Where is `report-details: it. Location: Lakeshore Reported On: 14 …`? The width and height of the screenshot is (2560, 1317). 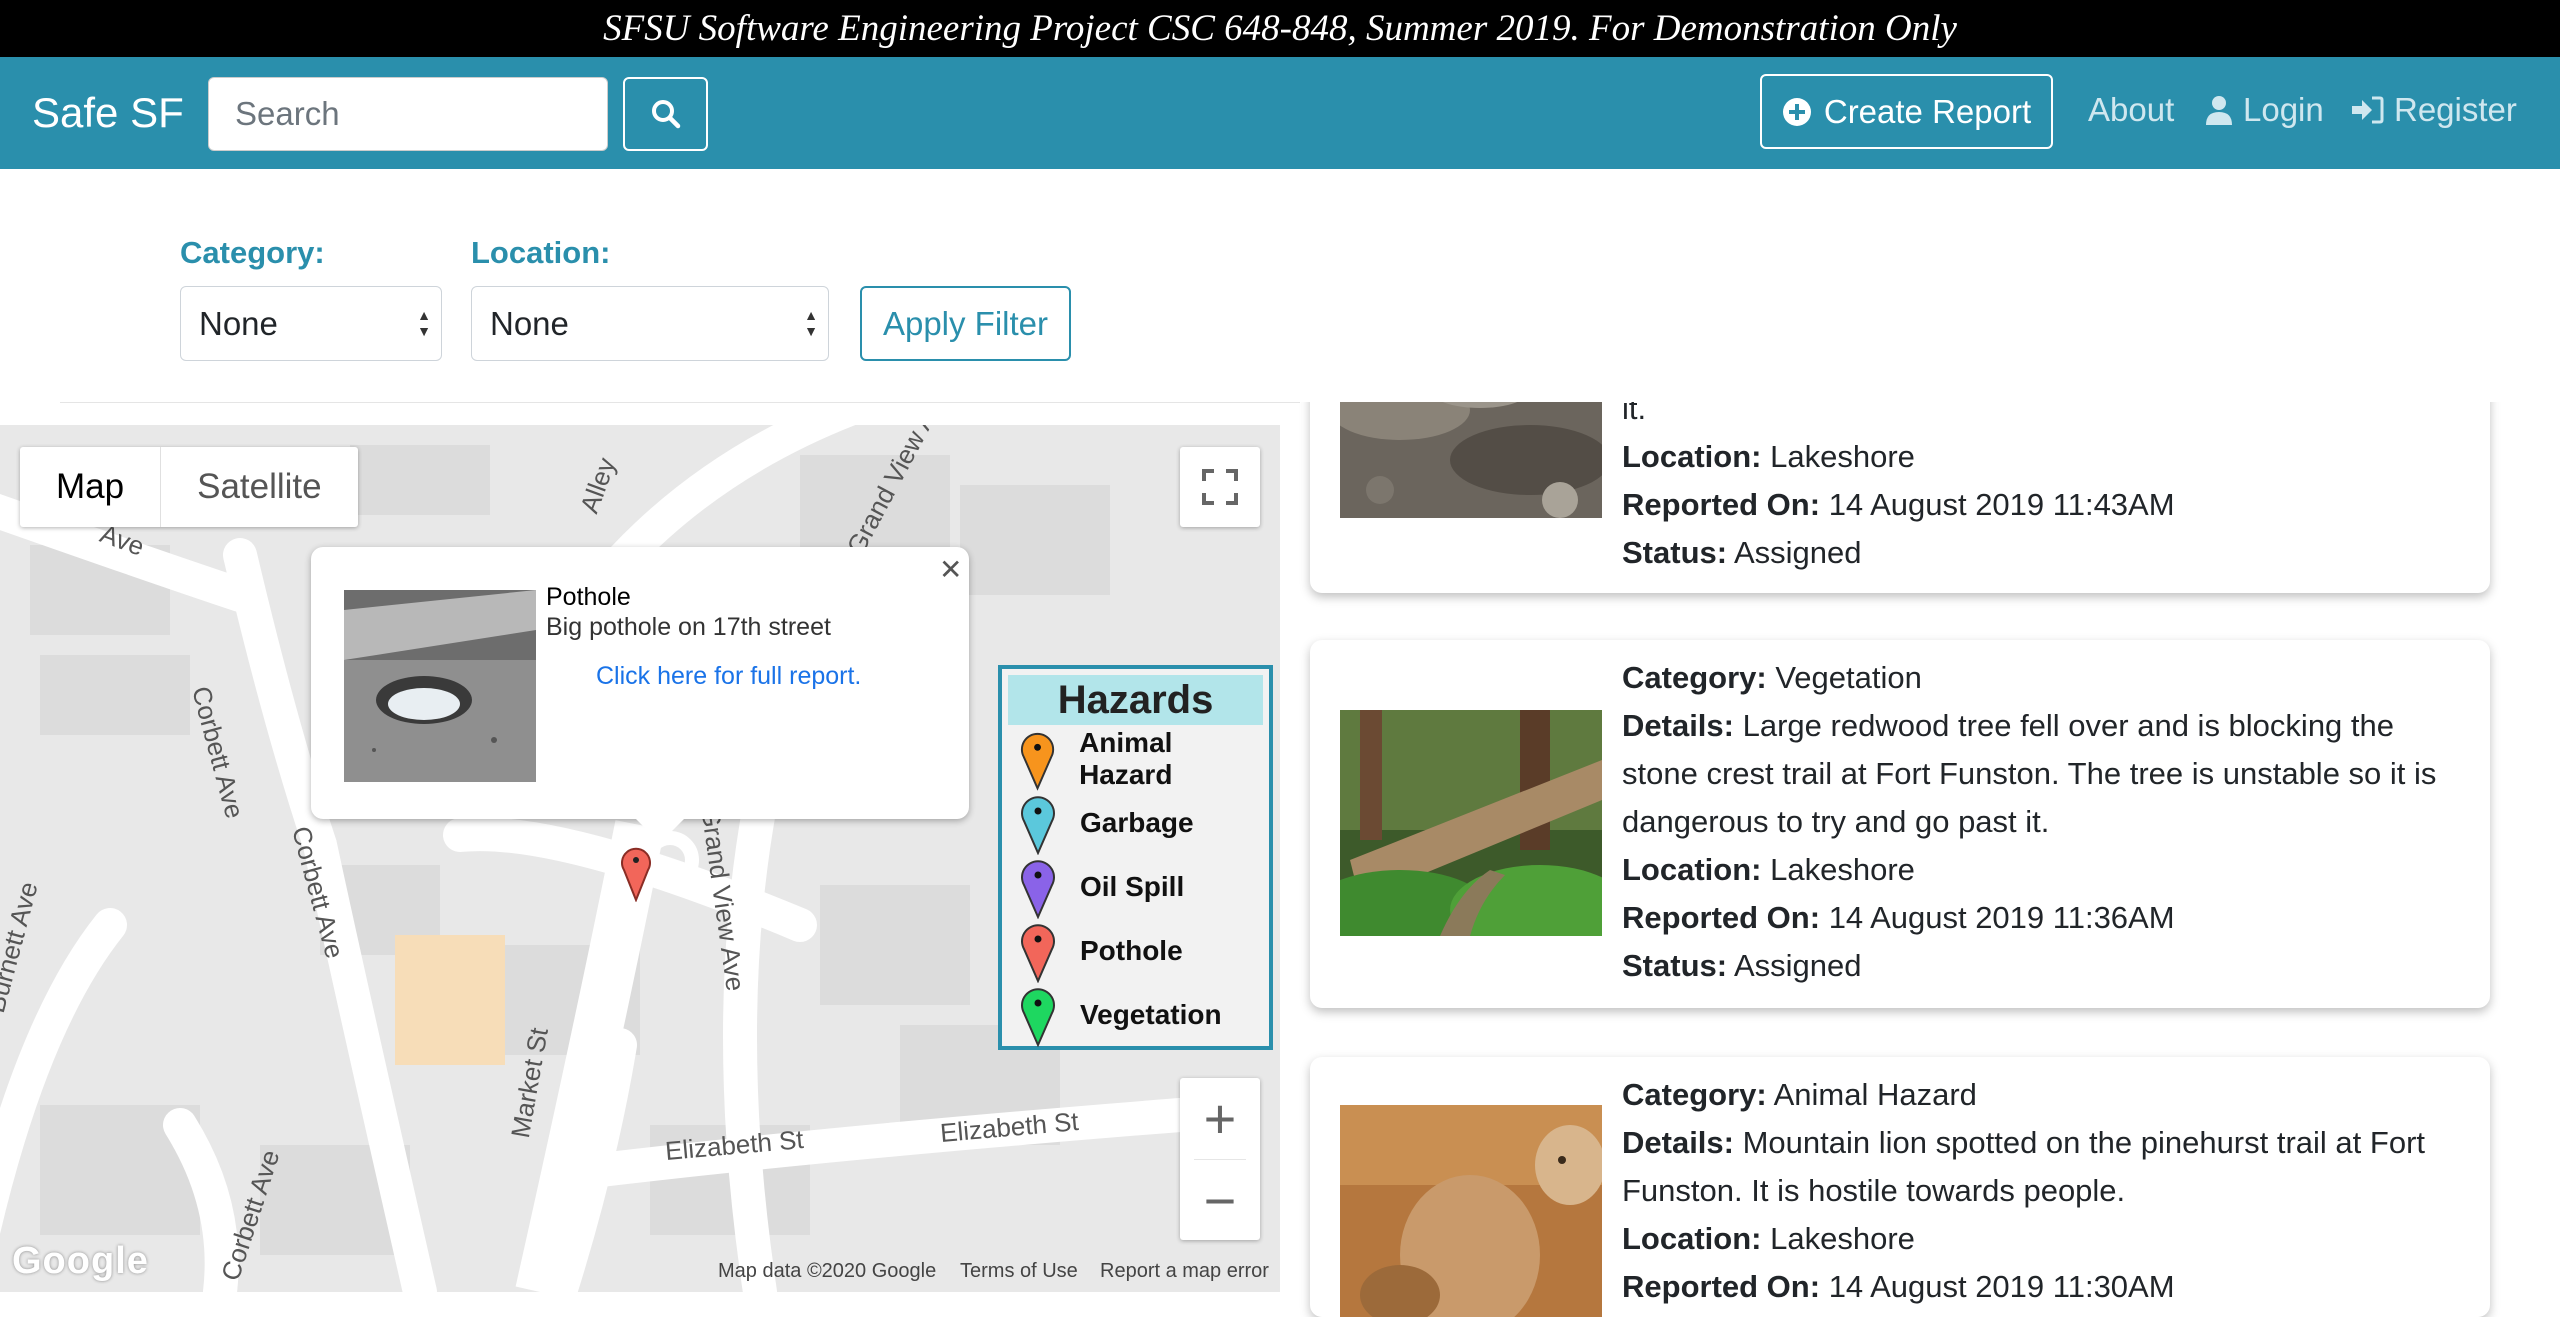
report-details: it. Location: Lakeshore Reported On: 14 … is located at coordinates (2042, 481).